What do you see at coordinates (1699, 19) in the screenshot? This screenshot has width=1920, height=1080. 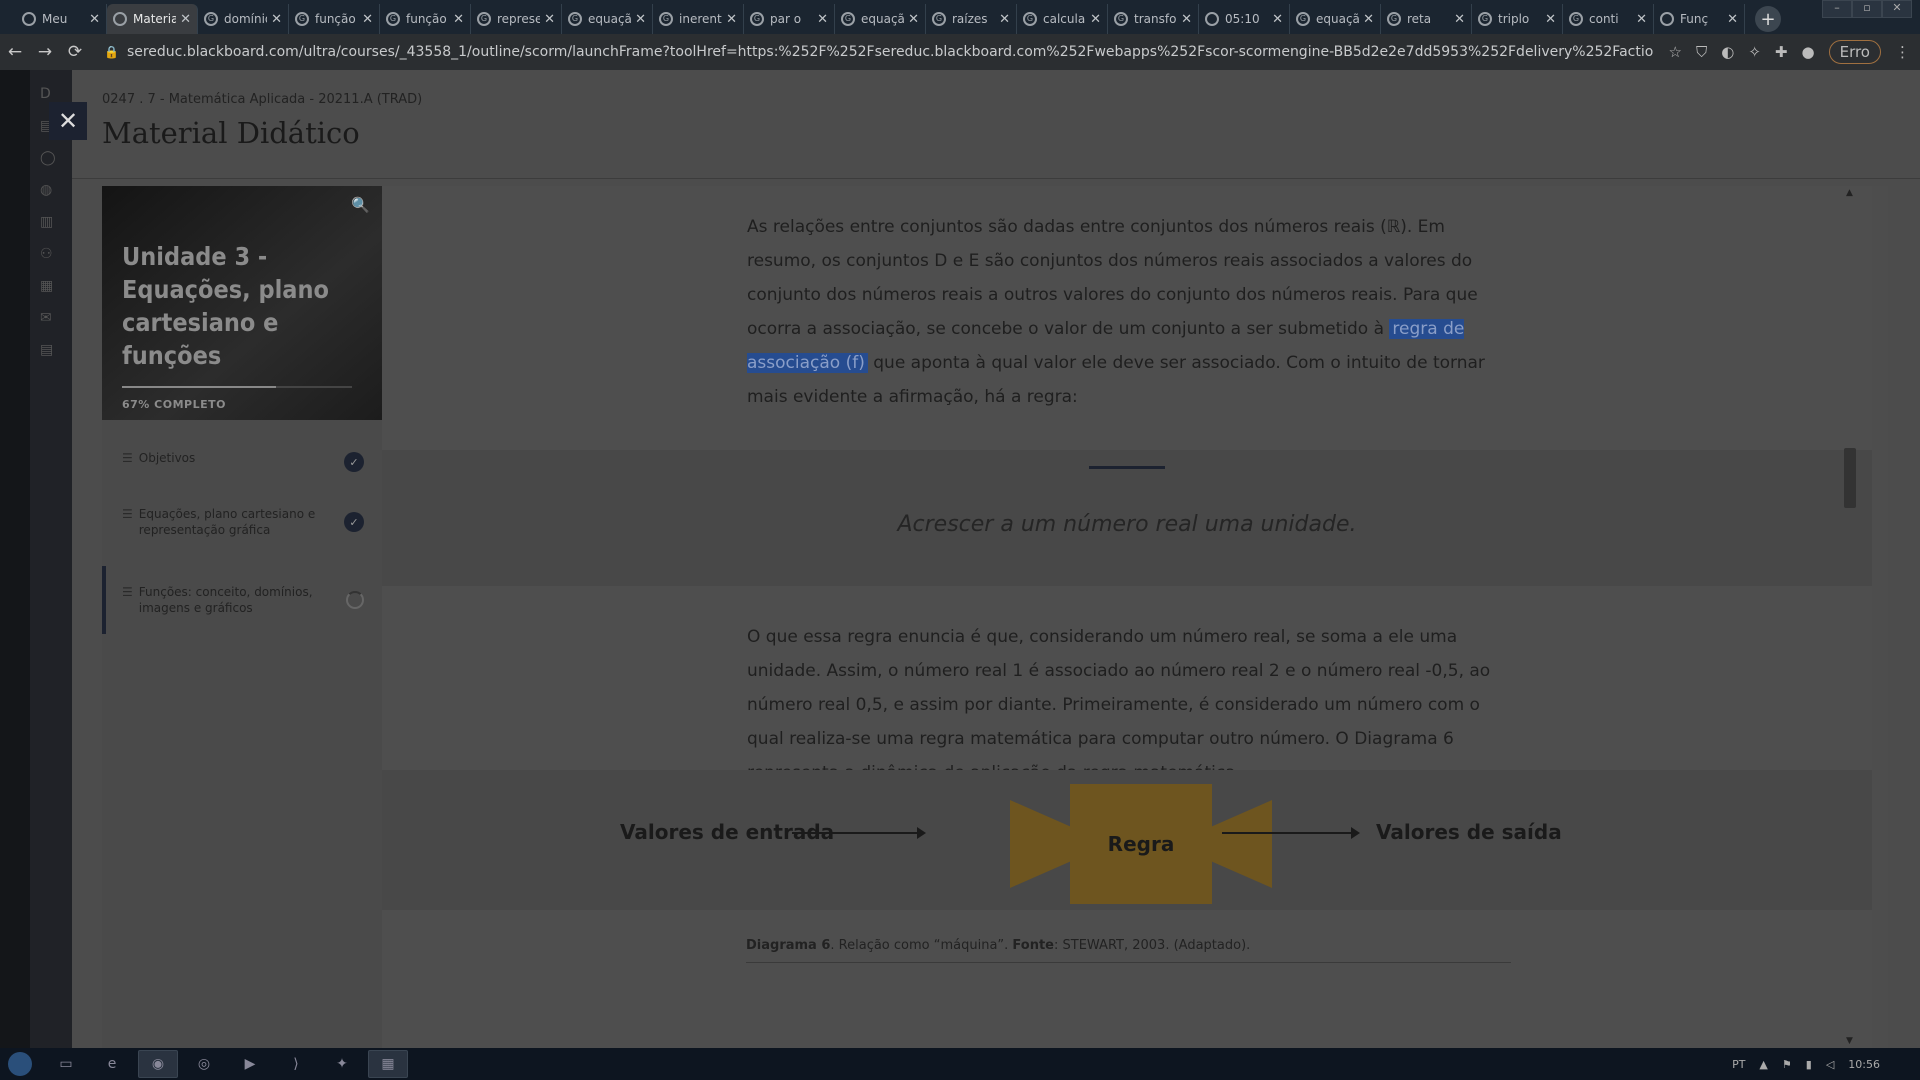 I see `browser-tab: Funç ✕` at bounding box center [1699, 19].